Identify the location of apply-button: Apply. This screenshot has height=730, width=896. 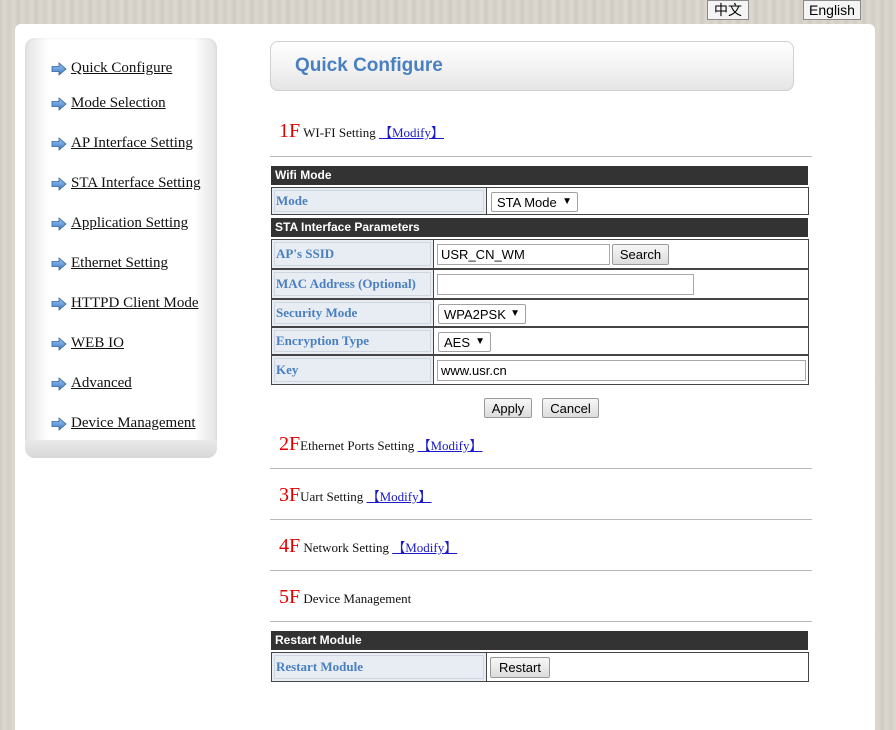
(508, 408).